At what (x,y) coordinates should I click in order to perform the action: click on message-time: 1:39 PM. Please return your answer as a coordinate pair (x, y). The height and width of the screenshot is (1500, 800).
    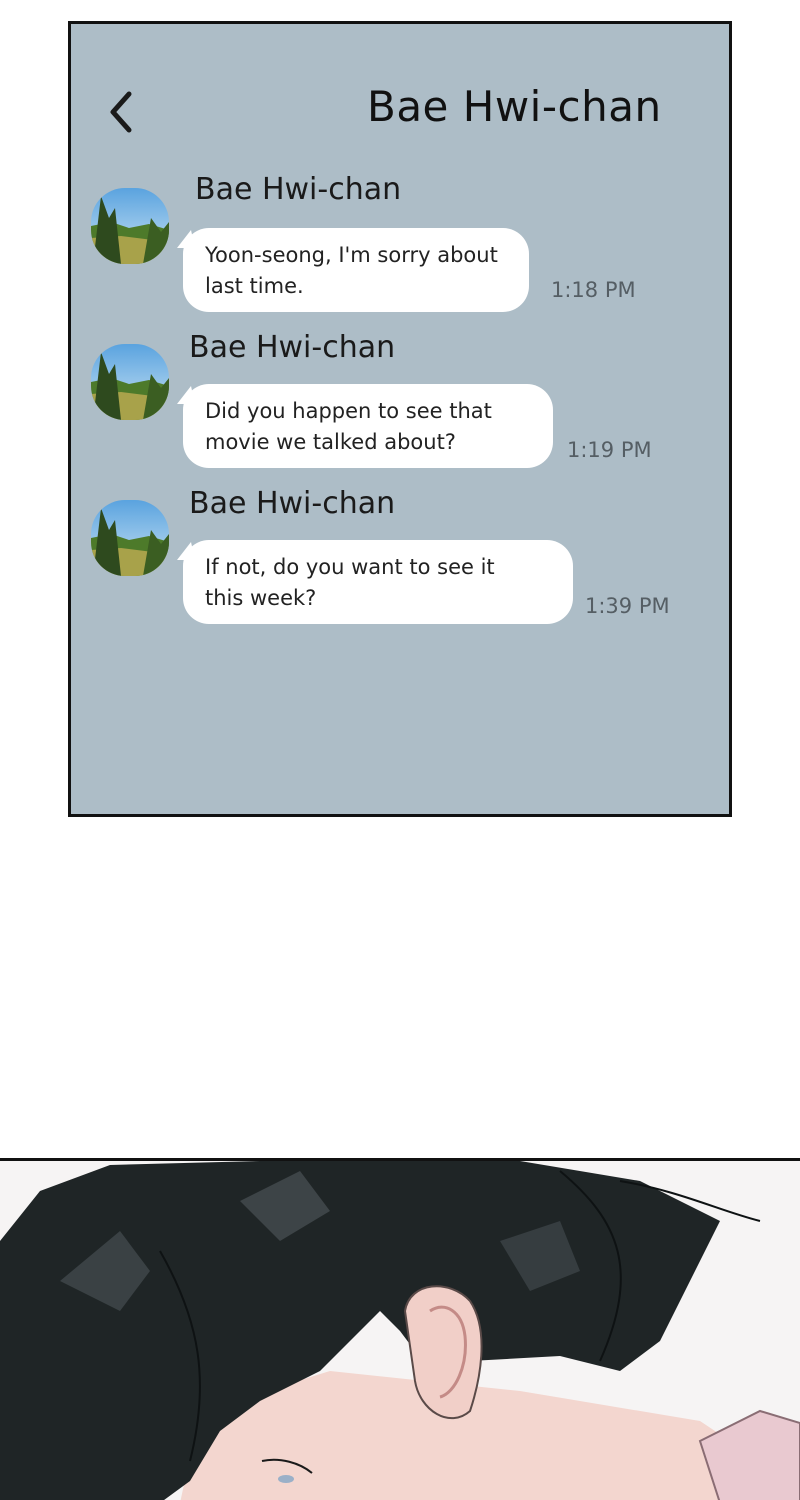
    Looking at the image, I should click on (627, 606).